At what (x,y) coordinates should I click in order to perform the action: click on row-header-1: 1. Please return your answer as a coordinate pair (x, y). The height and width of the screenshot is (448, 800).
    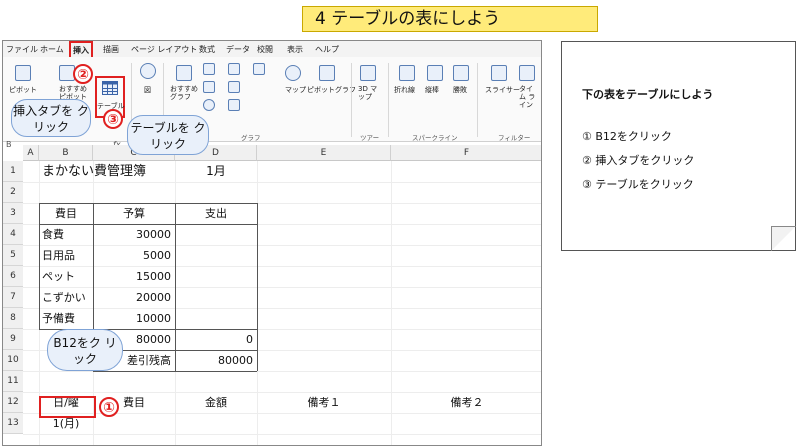
    Looking at the image, I should click on (13, 171).